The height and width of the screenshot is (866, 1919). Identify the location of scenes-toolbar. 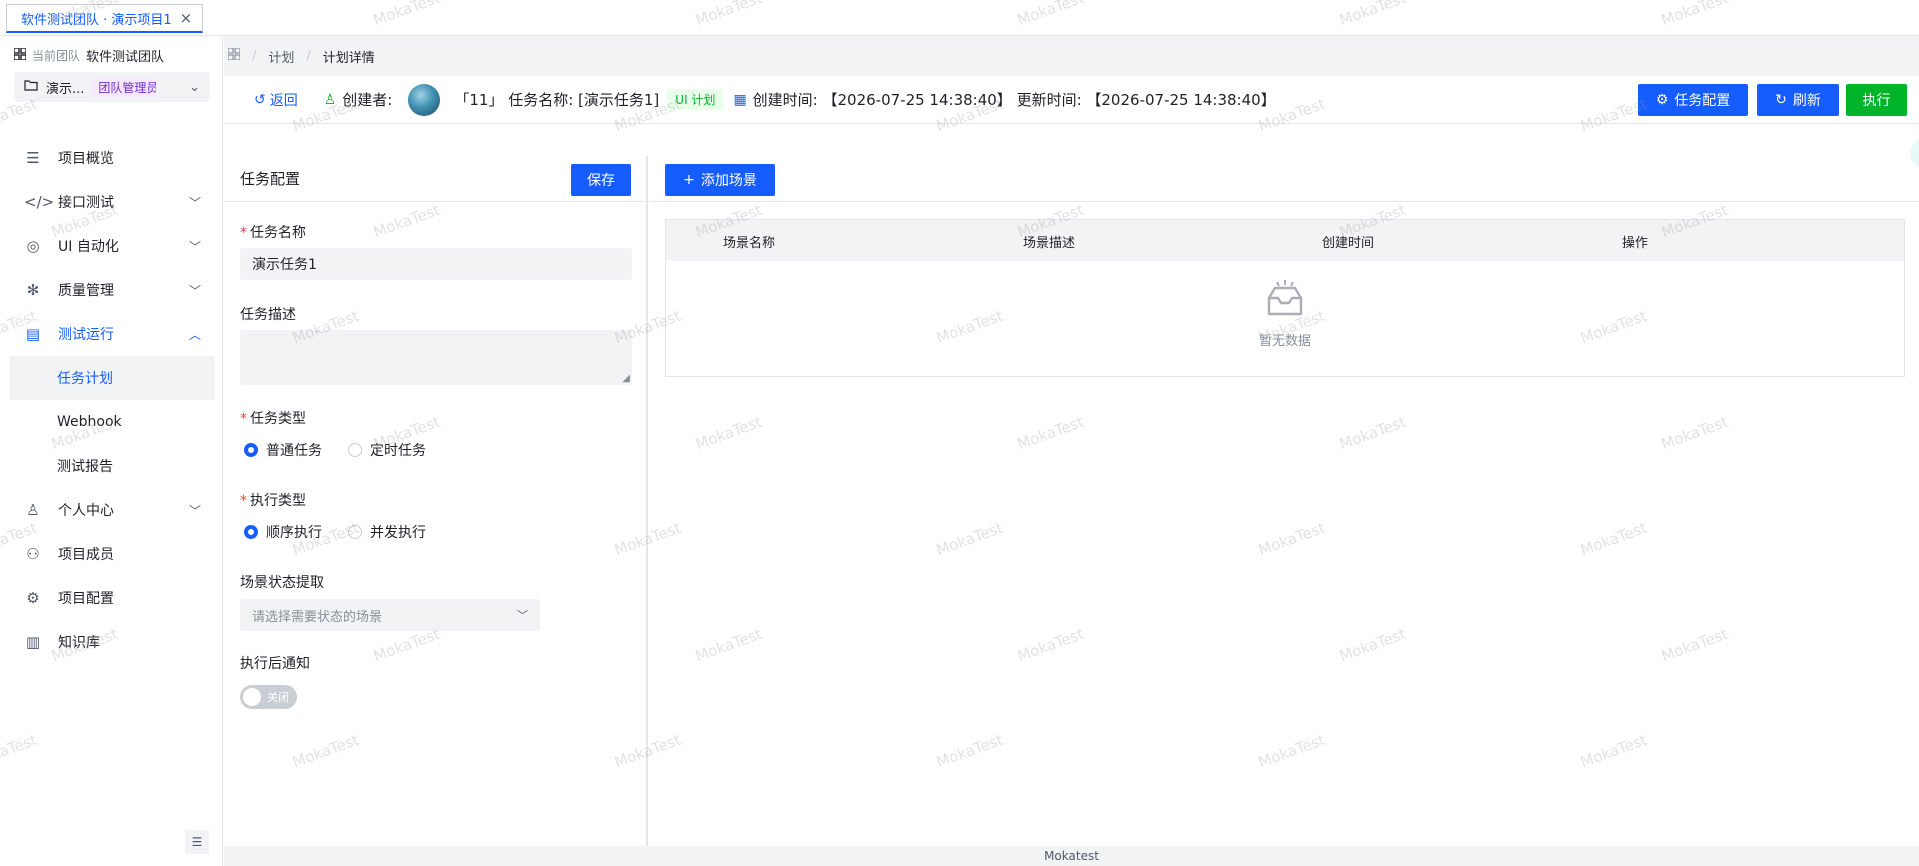
(1284, 179).